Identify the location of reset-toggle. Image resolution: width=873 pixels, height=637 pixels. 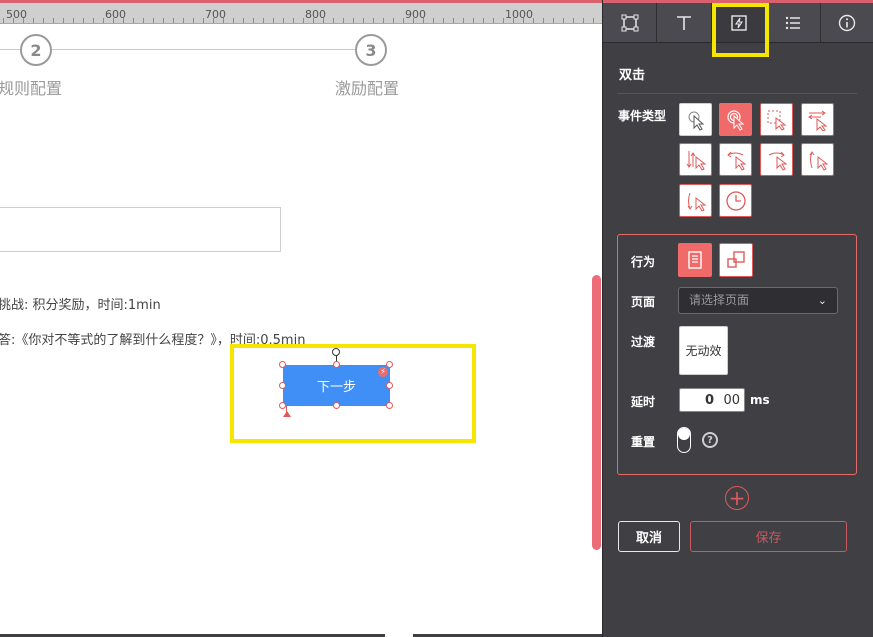
(684, 440).